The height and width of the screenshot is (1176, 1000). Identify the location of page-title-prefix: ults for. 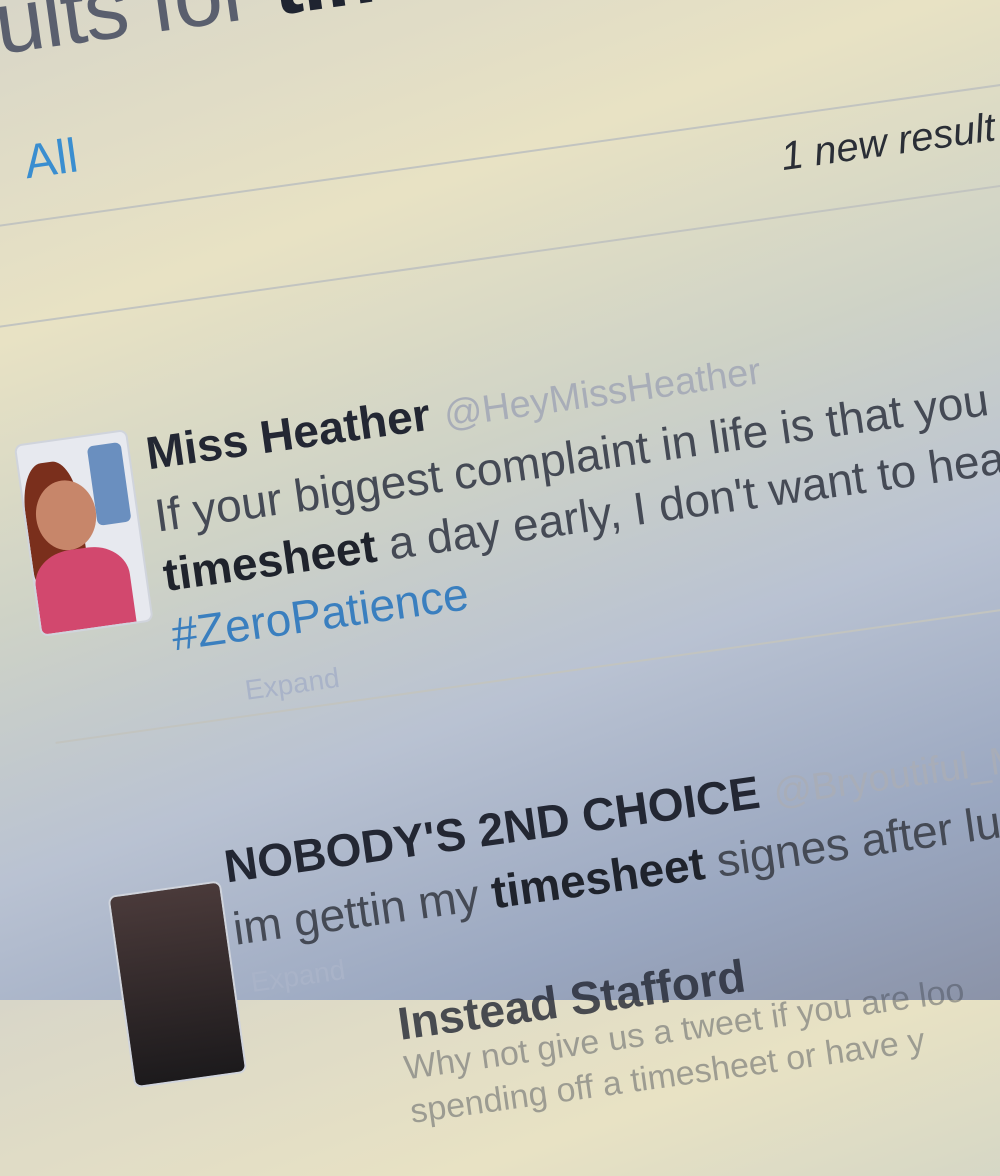
(139, 36).